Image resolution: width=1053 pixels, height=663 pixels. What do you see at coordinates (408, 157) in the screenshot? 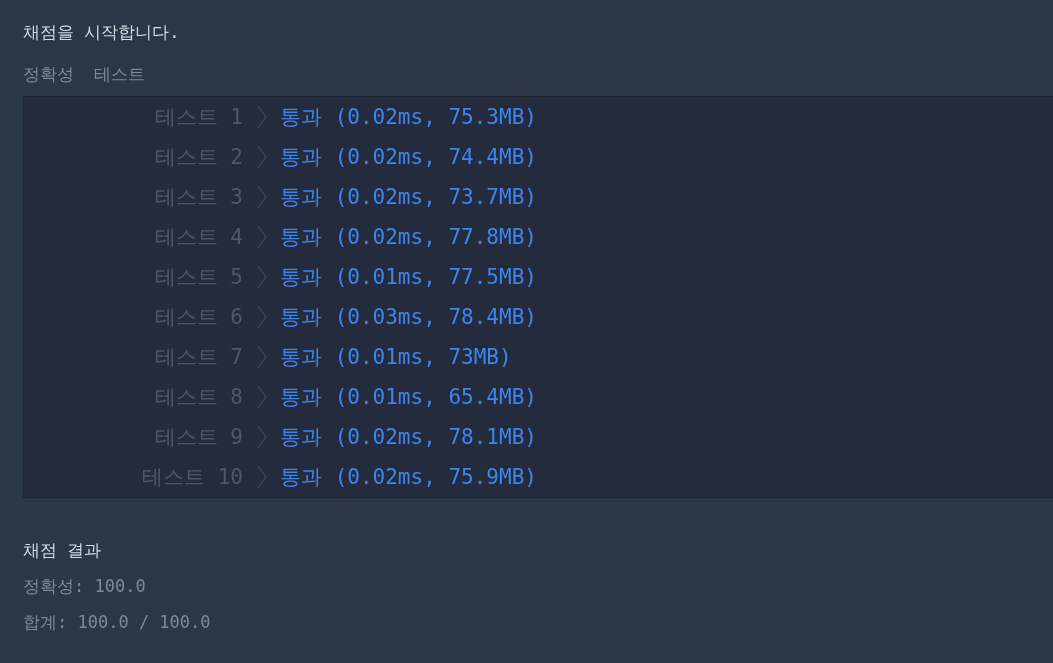
I see `test-result: 통과 (0.02ms, 74.4MB)` at bounding box center [408, 157].